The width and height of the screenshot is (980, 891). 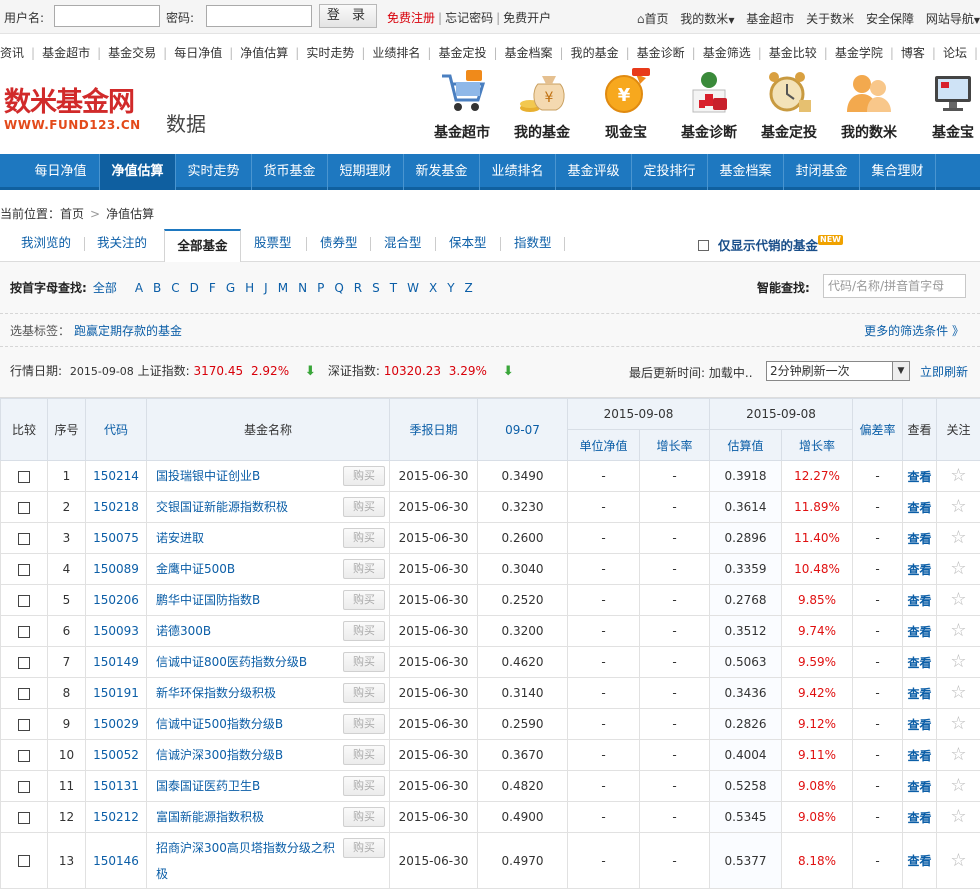 I want to click on tab-mixed: 混合型, so click(x=403, y=243).